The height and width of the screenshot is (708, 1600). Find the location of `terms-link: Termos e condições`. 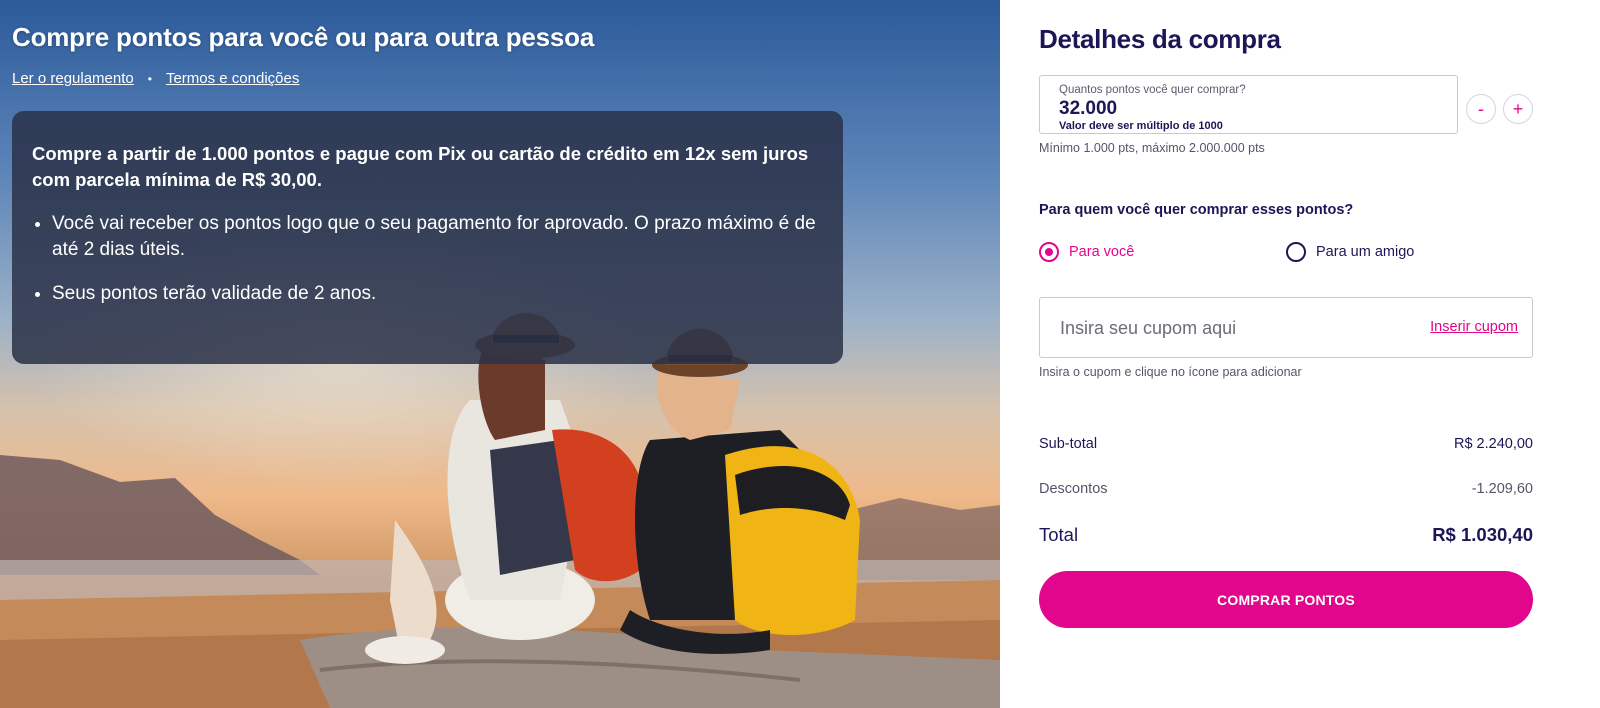

terms-link: Termos e condições is located at coordinates (232, 78).